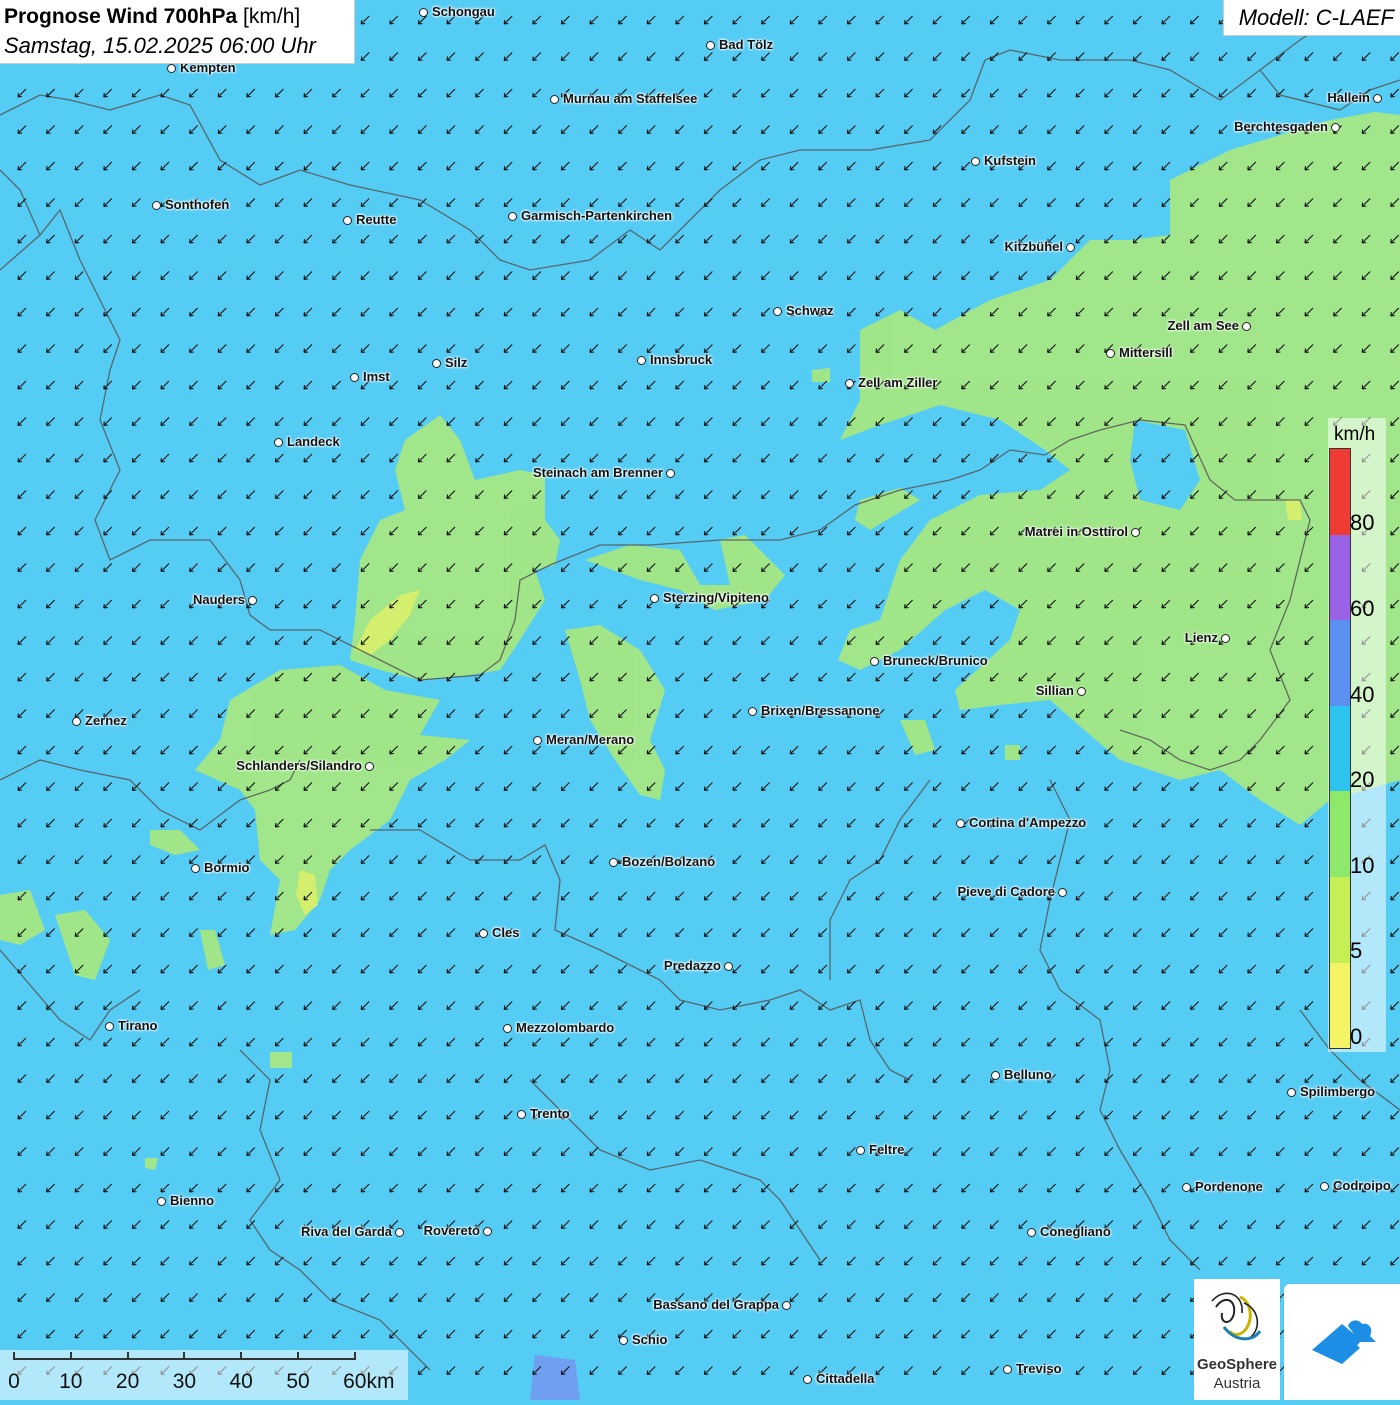  What do you see at coordinates (1229, 1186) in the screenshot?
I see `city-label: Pordenone` at bounding box center [1229, 1186].